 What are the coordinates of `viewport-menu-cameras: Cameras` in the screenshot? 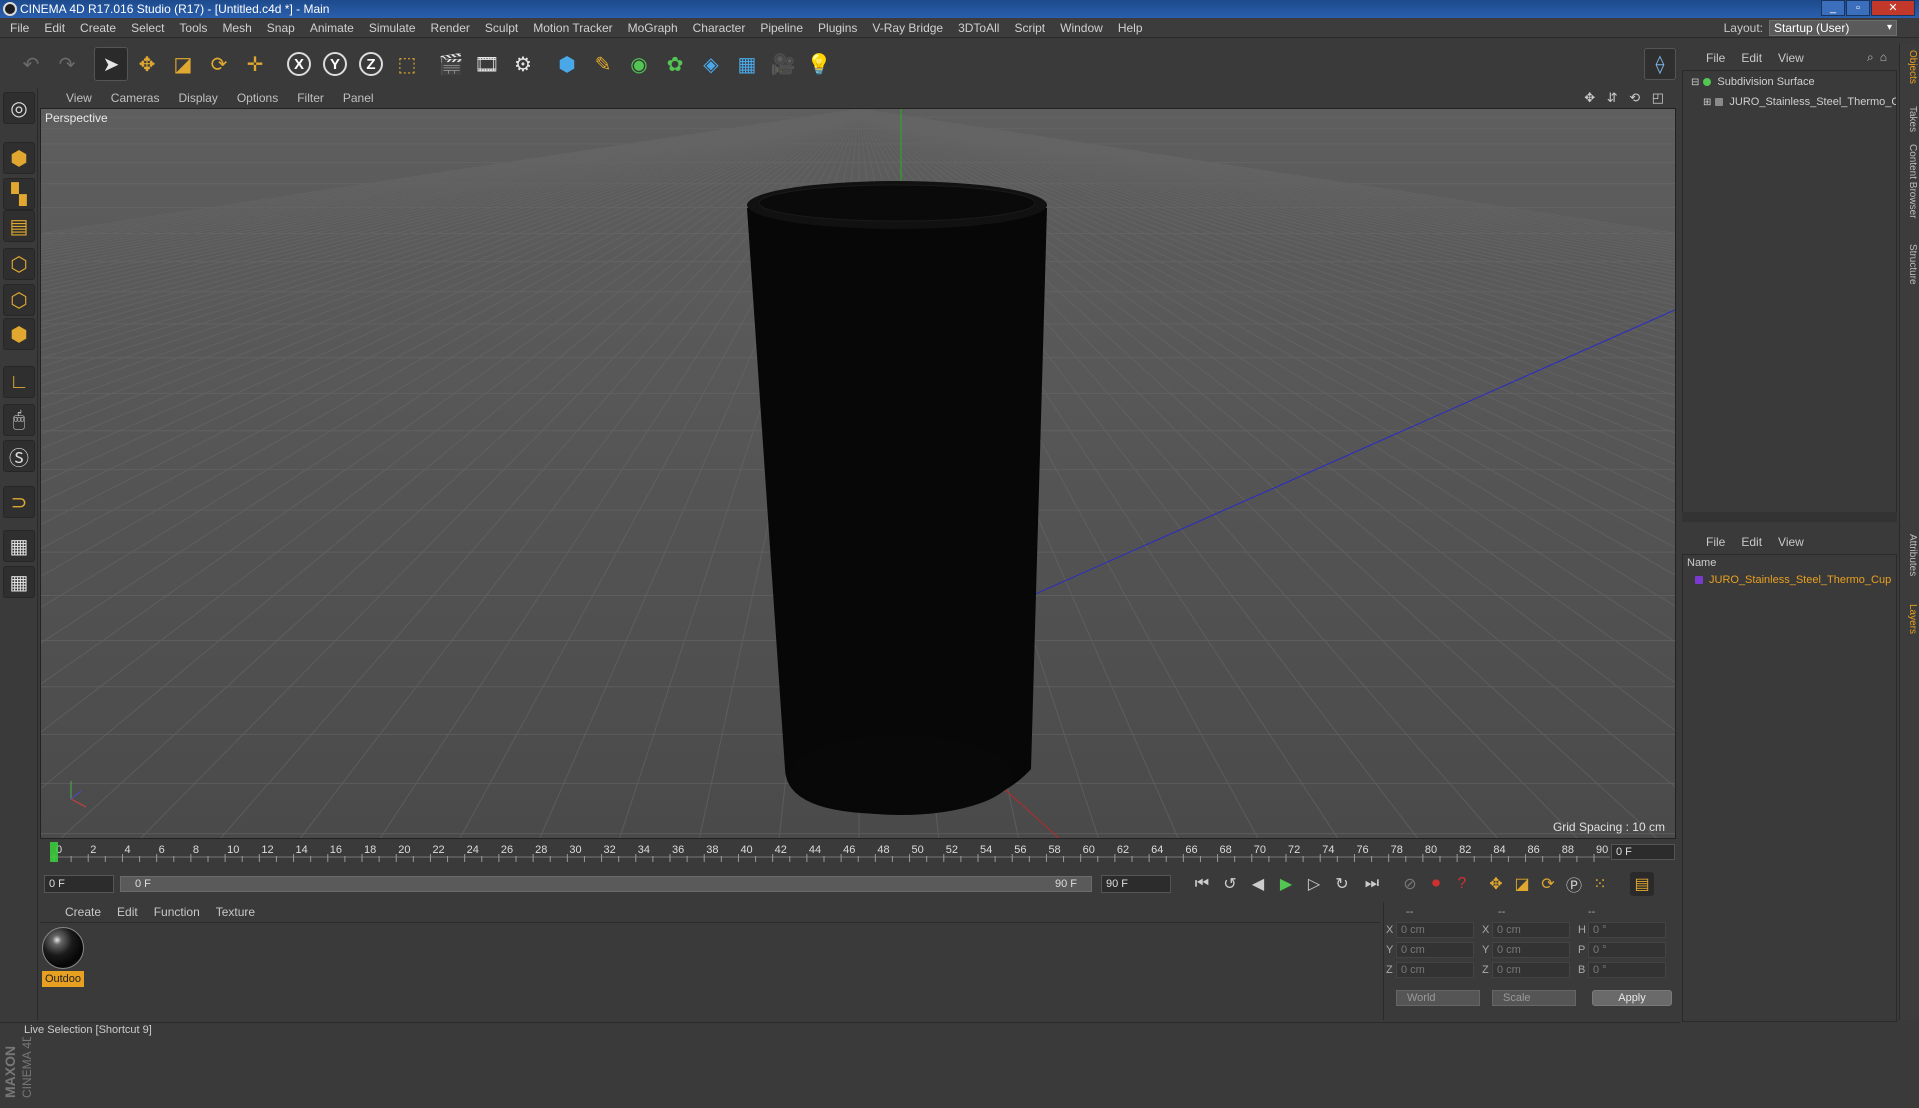 It's located at (135, 98).